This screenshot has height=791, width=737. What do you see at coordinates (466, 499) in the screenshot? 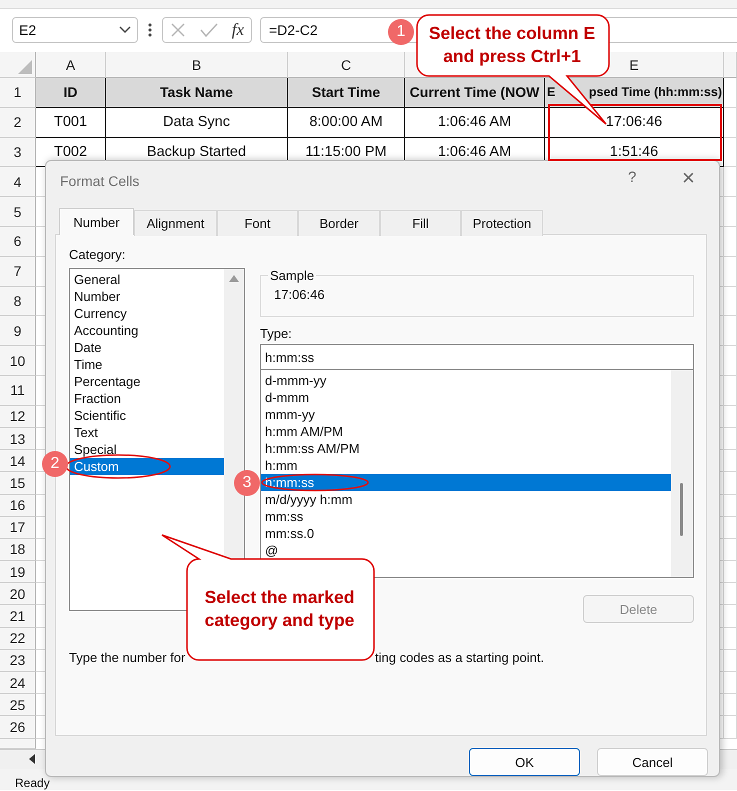
I see `list-item: m/d/yyyy h:mm` at bounding box center [466, 499].